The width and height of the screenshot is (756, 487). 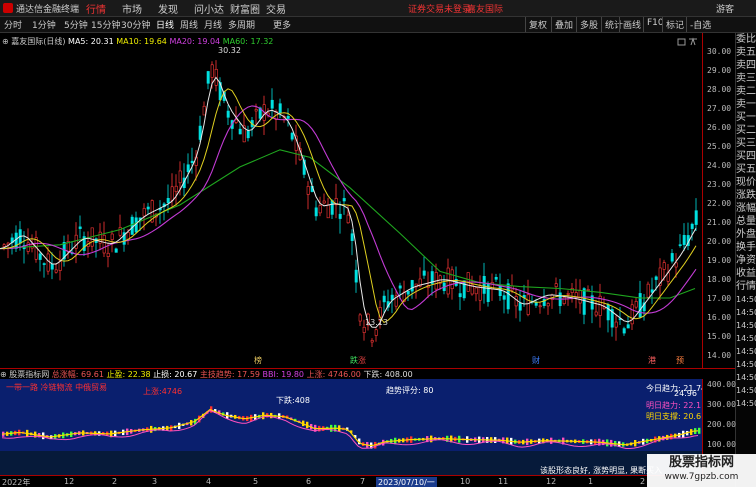 I want to click on tab-more: 更多, so click(x=282, y=24).